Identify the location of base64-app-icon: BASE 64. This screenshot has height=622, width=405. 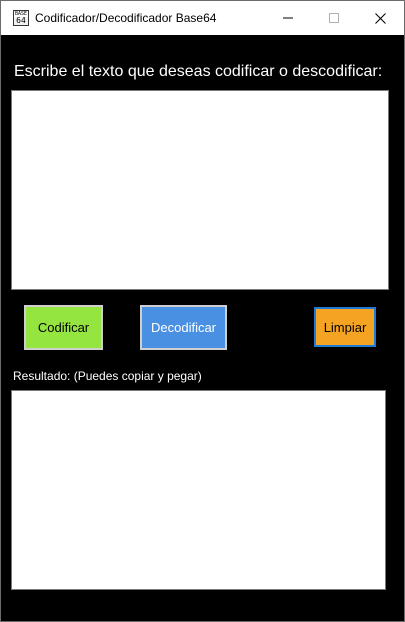
(21, 18).